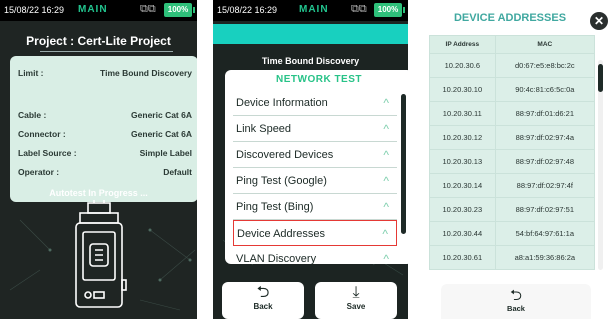 Image resolution: width=608 pixels, height=319 pixels. Describe the element at coordinates (285, 155) in the screenshot. I see `item-label: Discovered Devices` at that location.